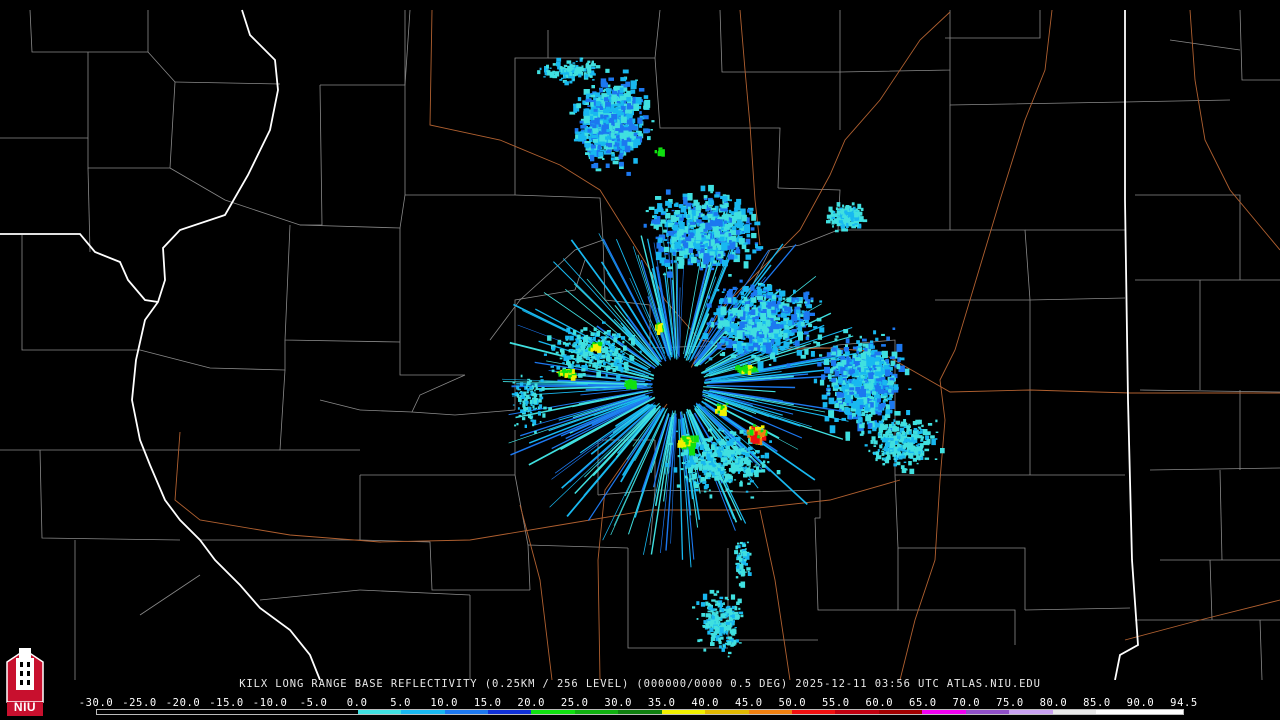 The width and height of the screenshot is (1280, 720). I want to click on legend-label: 55.0, so click(835, 703).